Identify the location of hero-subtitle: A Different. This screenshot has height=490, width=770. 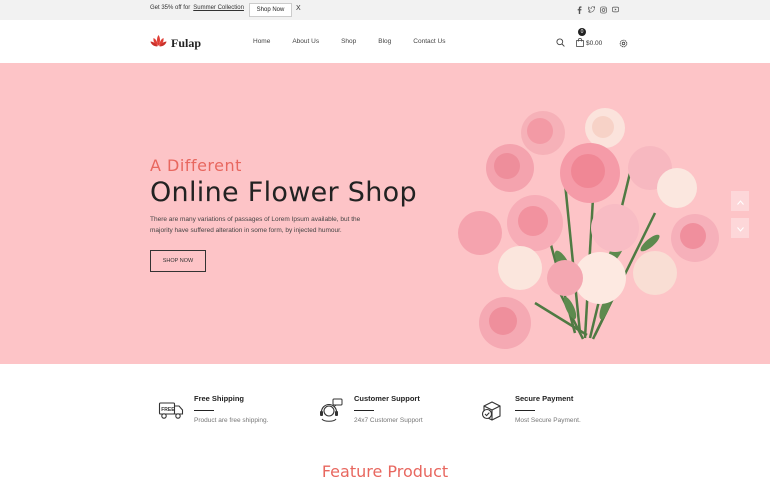
(196, 165).